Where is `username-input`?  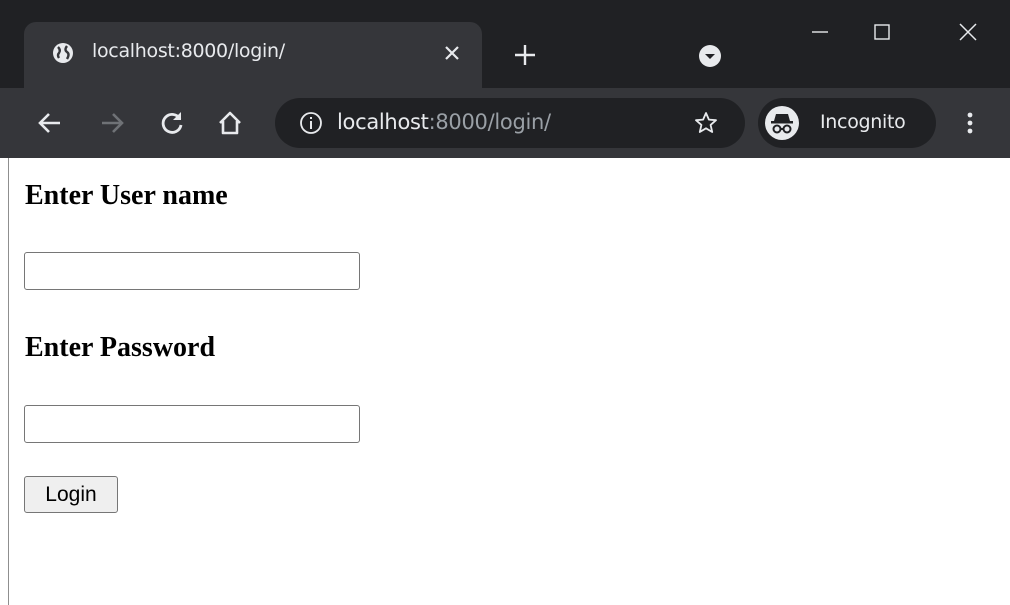 username-input is located at coordinates (192, 271).